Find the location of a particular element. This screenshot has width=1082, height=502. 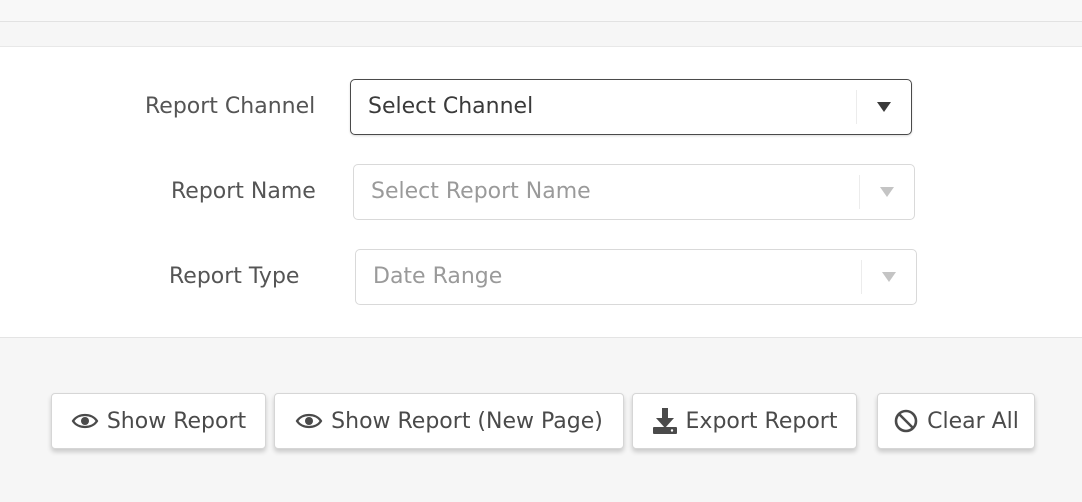

clear-all-button: Clear All is located at coordinates (956, 421).